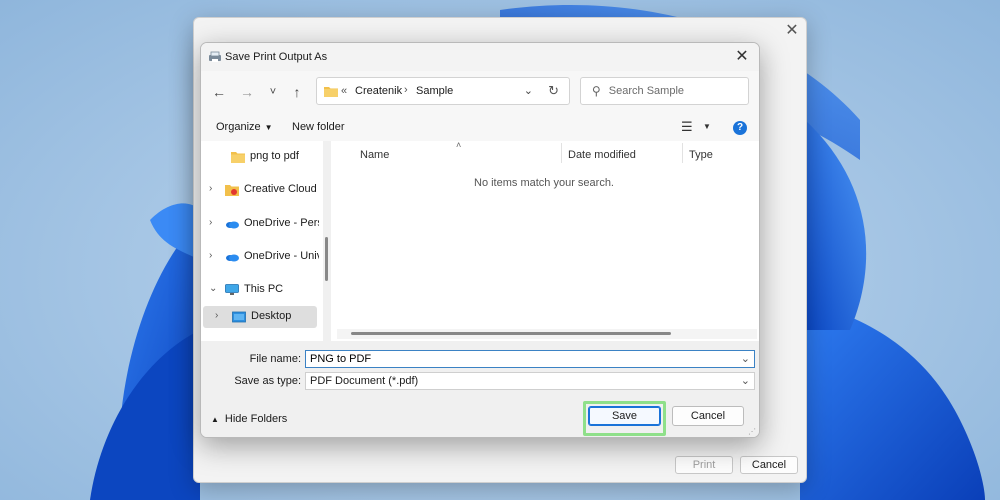  What do you see at coordinates (668, 91) in the screenshot?
I see `search-input` at bounding box center [668, 91].